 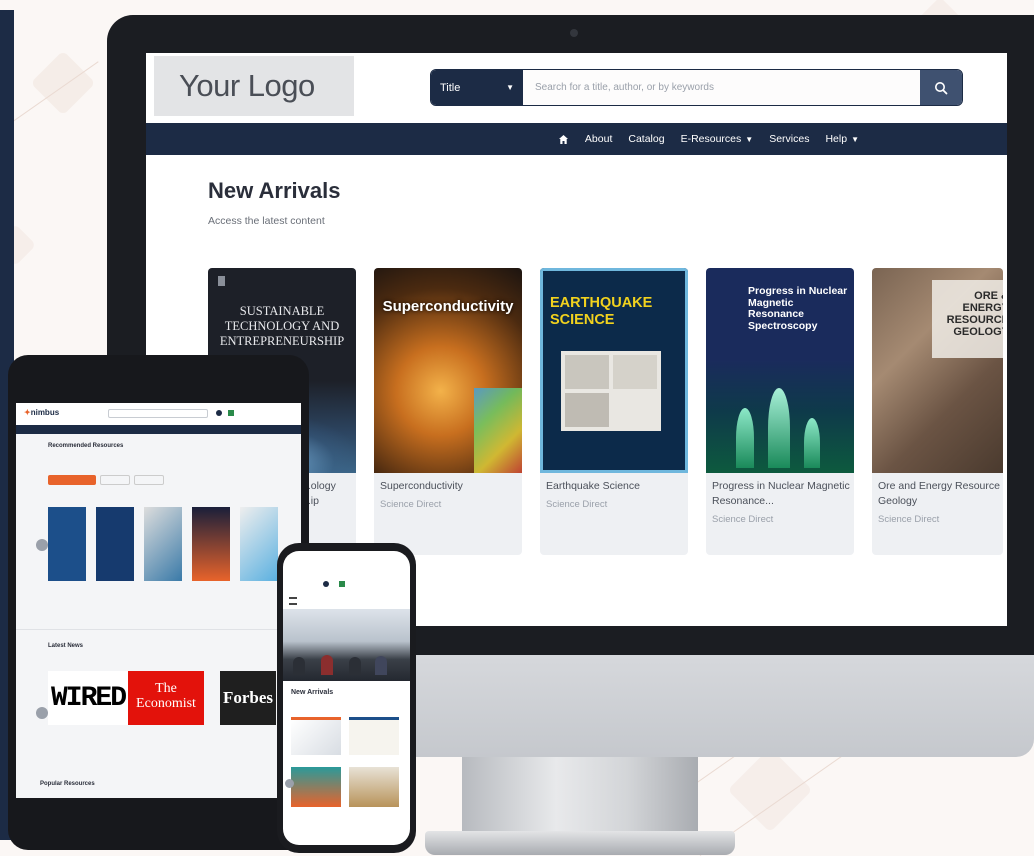 I want to click on site-header: Your Logo Title ▼, so click(x=576, y=88).